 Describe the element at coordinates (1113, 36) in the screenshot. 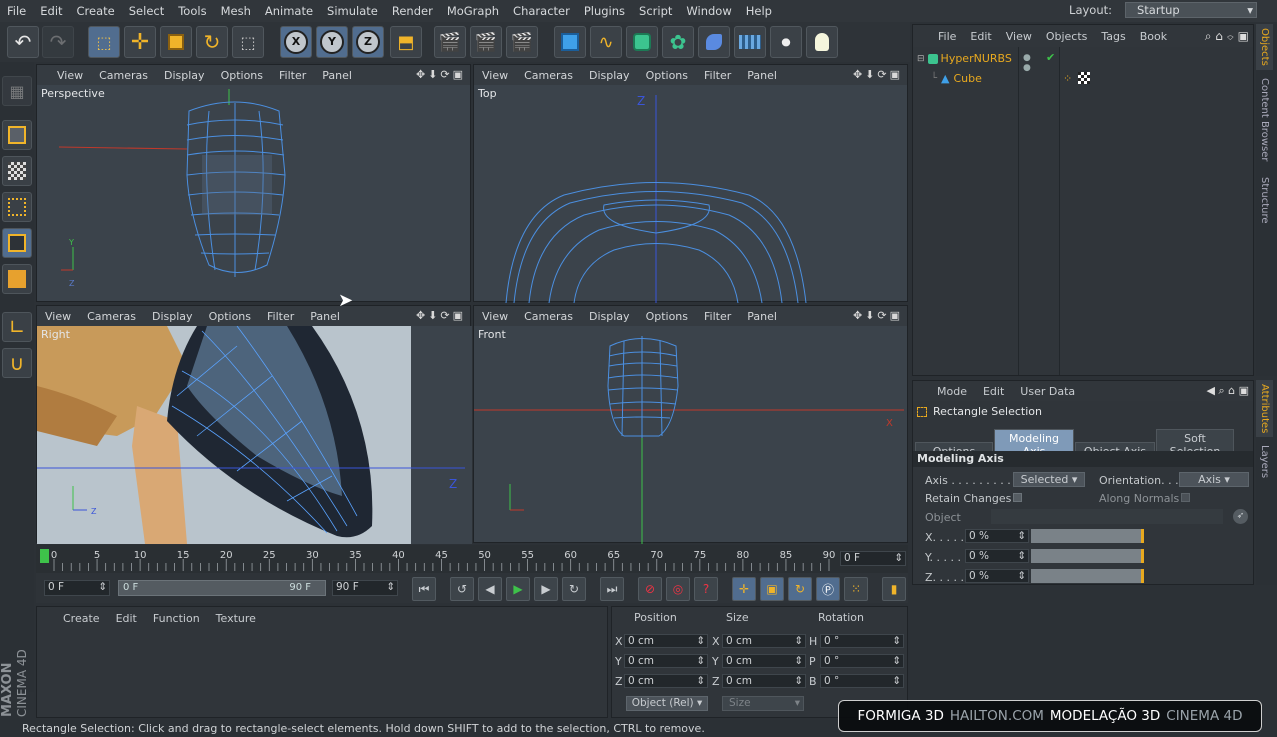

I see `om-menu-tags: Tags` at that location.